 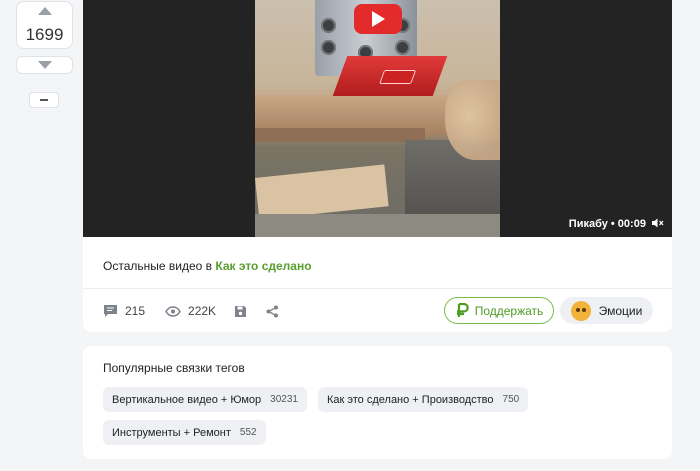 I want to click on emotions-label: Эмоции, so click(x=620, y=310).